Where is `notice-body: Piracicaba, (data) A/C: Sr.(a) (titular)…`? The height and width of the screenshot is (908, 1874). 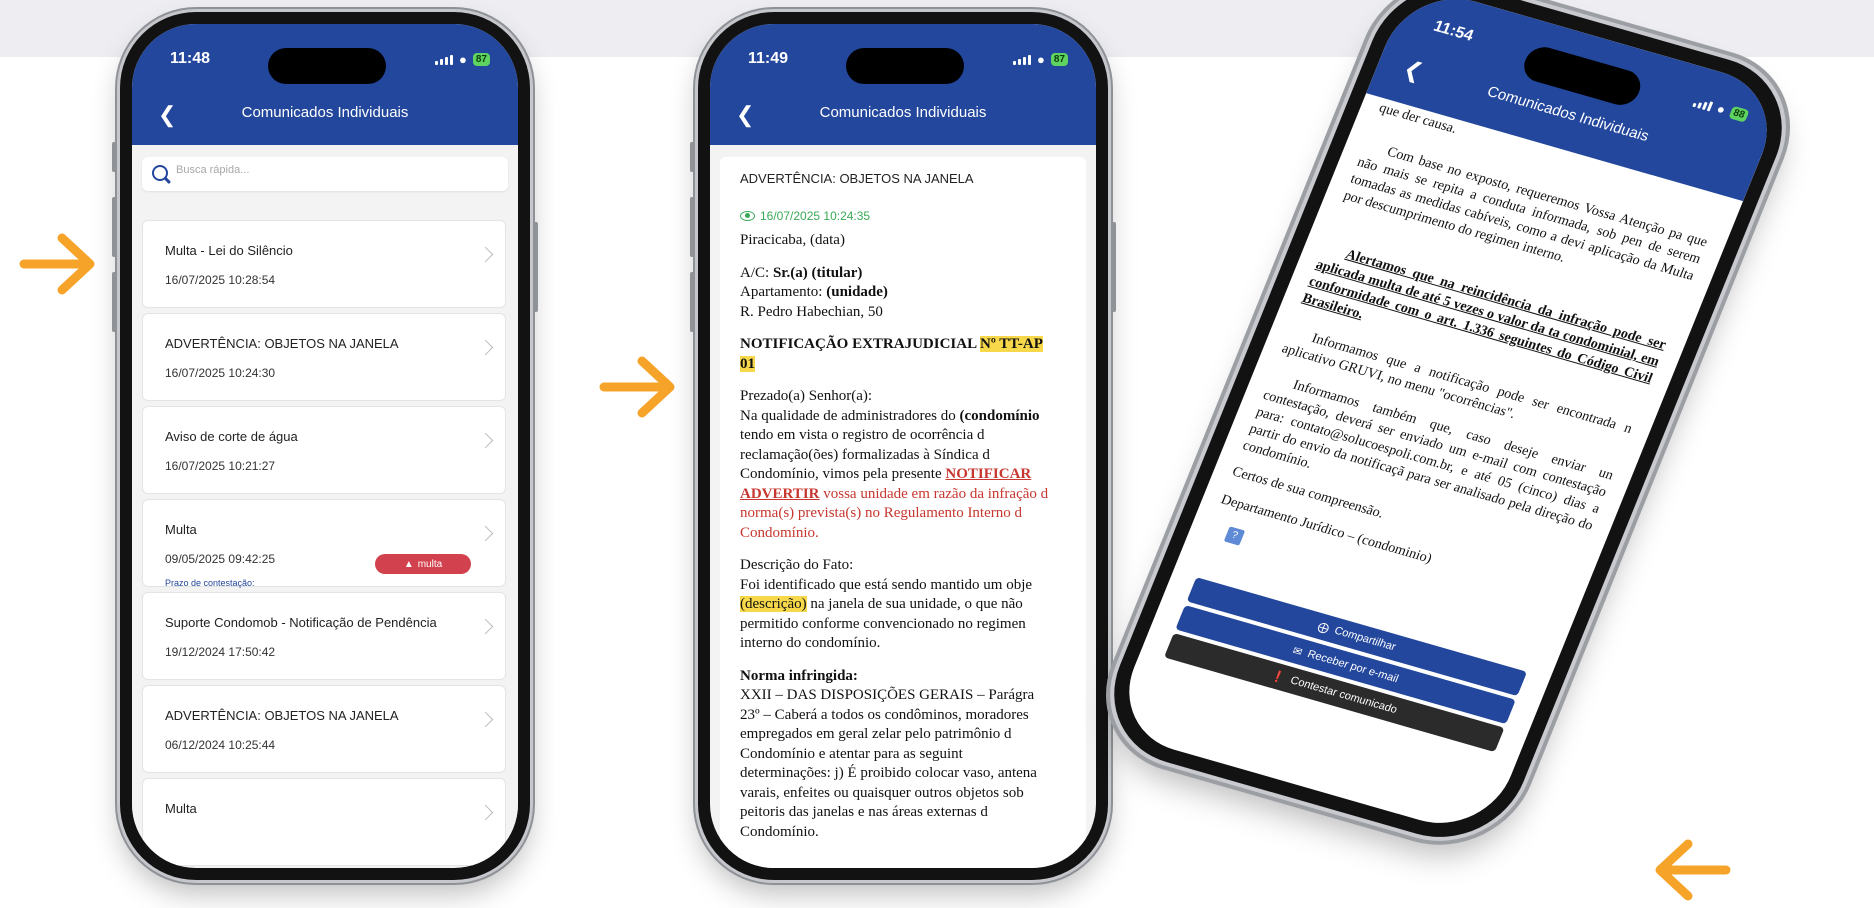
notice-body: Piracicaba, (data) A/C: Sr.(a) (titular)… is located at coordinates (913, 543).